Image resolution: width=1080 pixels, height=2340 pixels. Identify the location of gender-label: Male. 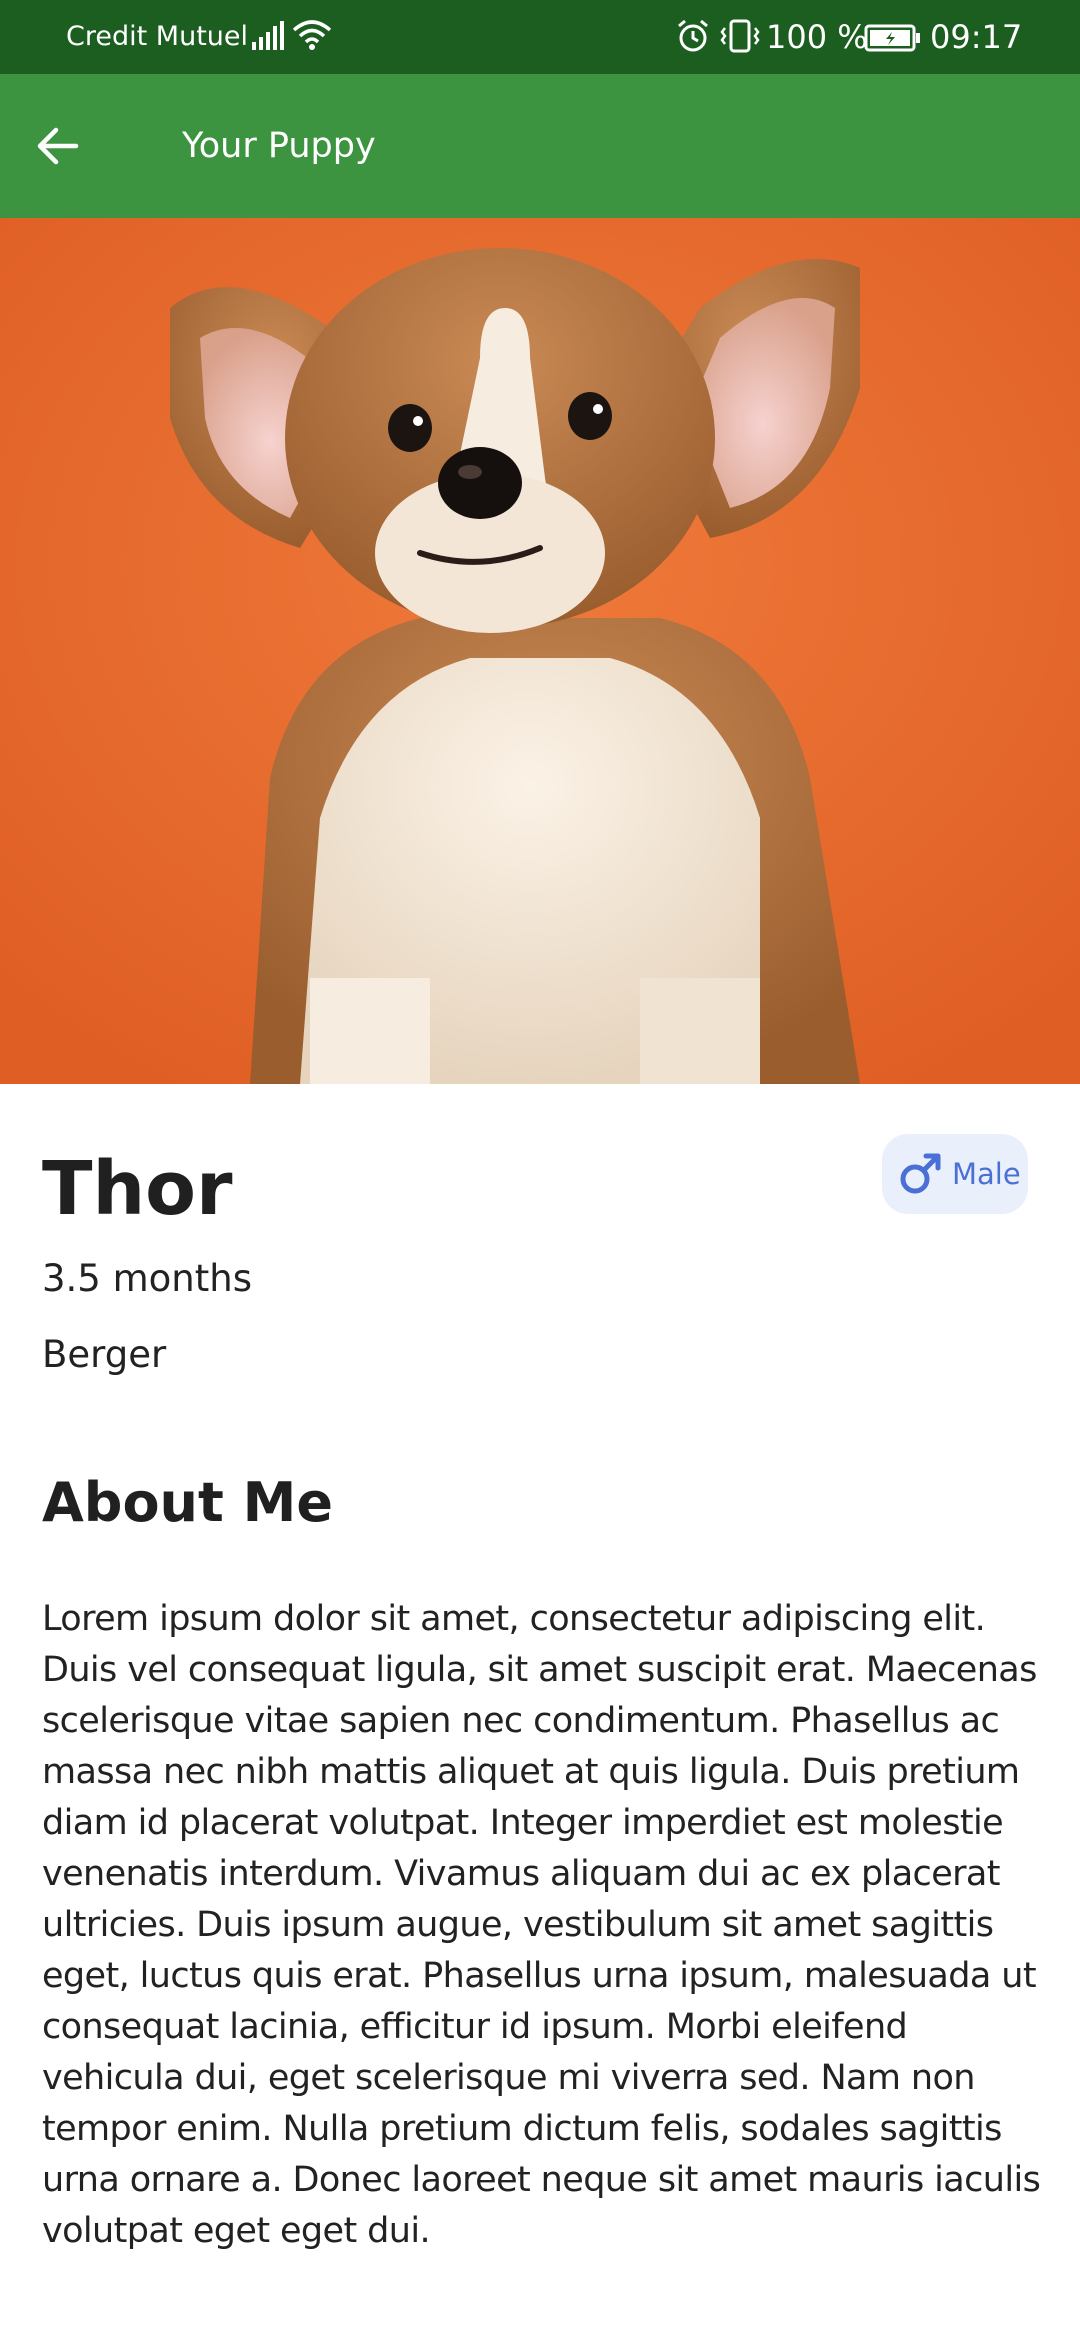
(986, 1174).